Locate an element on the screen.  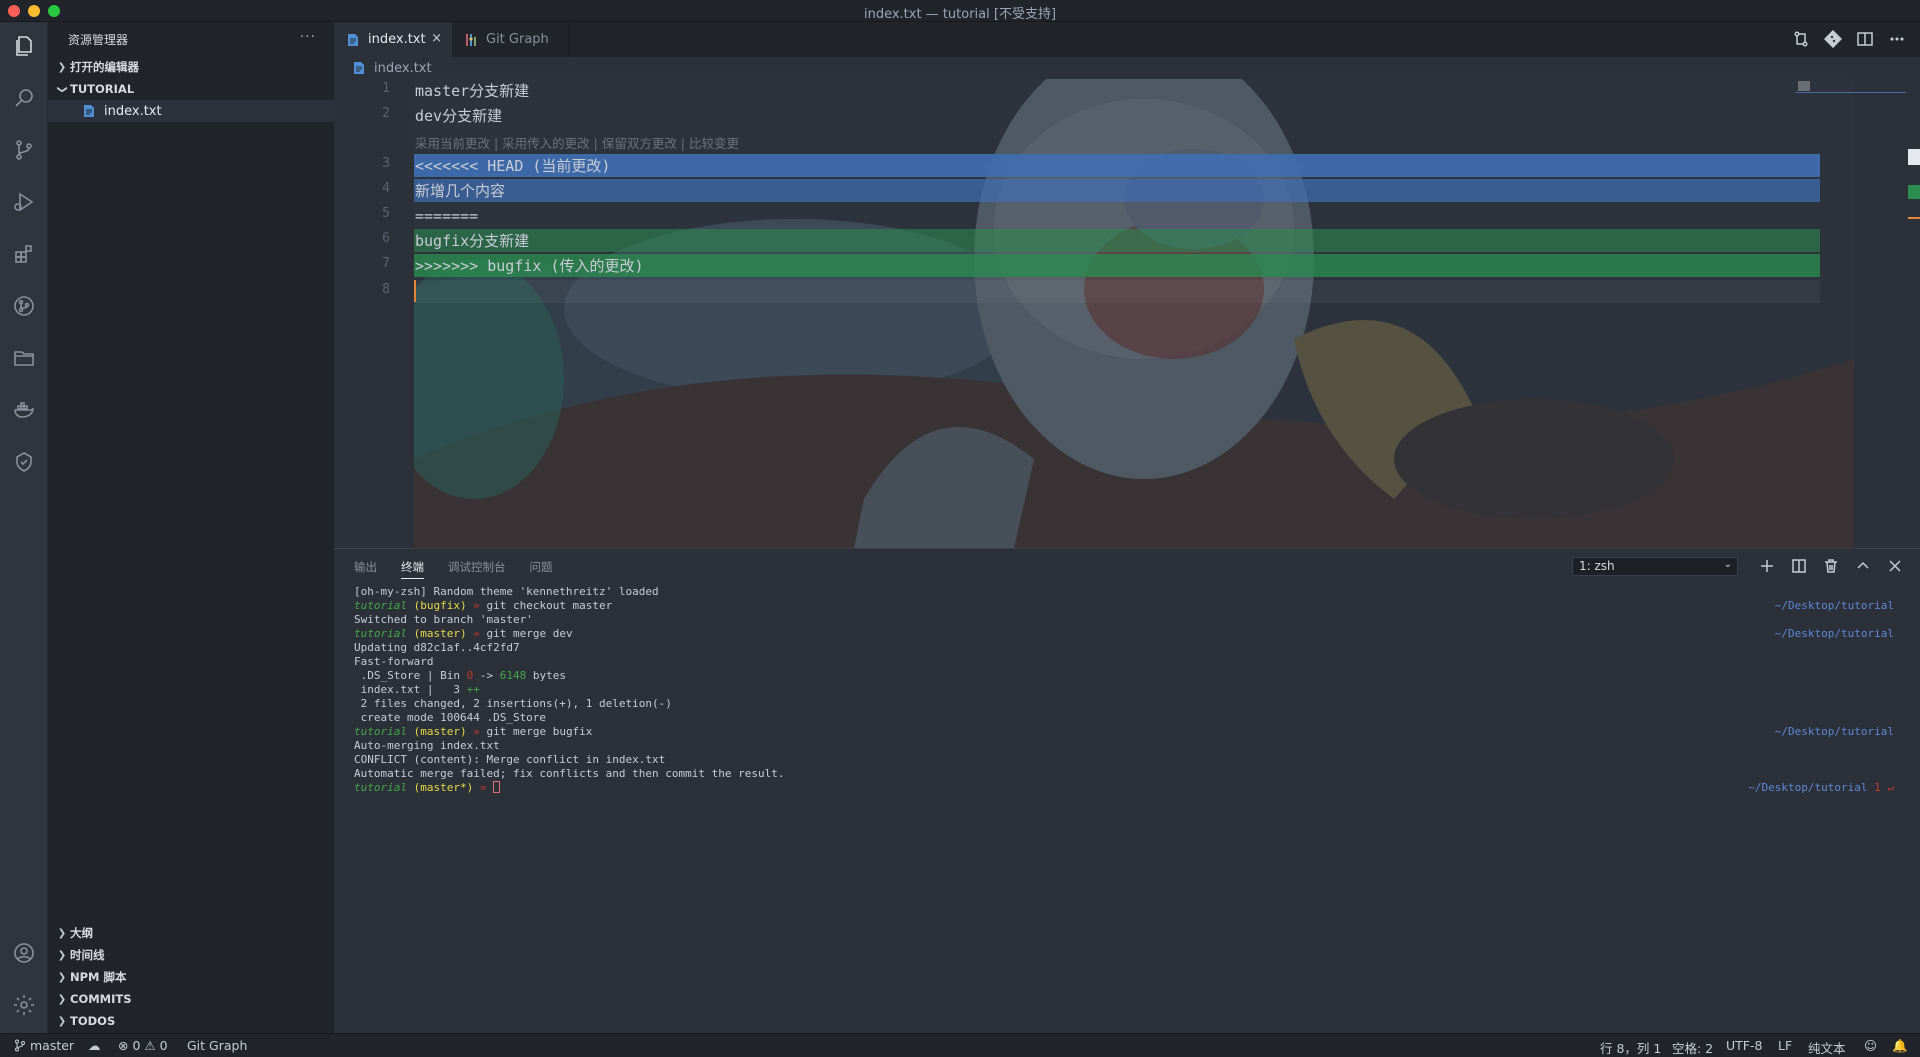
code-line: dev分支新建 is located at coordinates (458, 115).